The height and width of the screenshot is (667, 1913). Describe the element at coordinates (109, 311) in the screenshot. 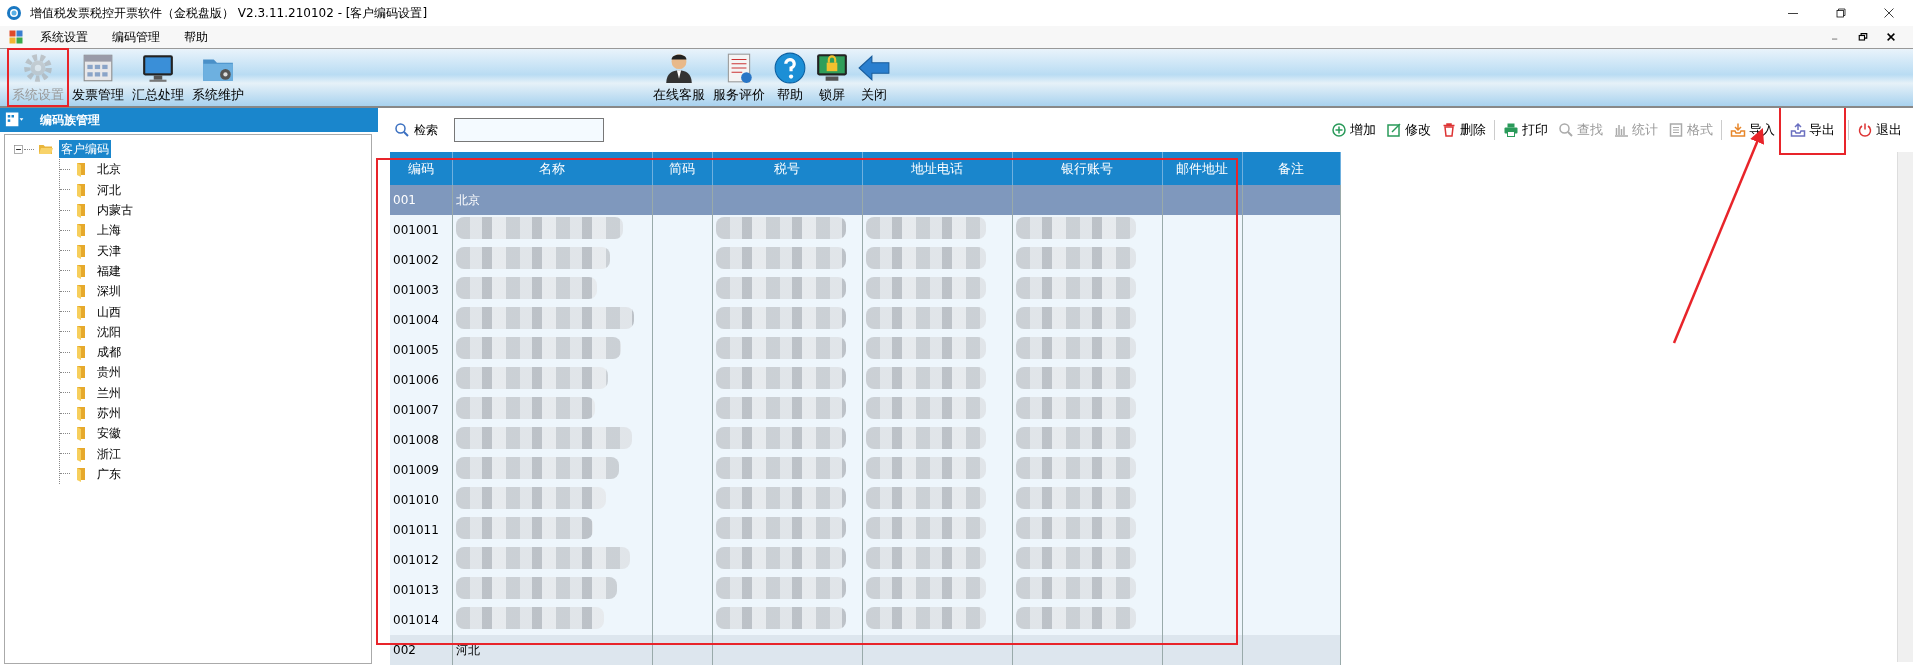

I see `tree-item: 山西` at that location.